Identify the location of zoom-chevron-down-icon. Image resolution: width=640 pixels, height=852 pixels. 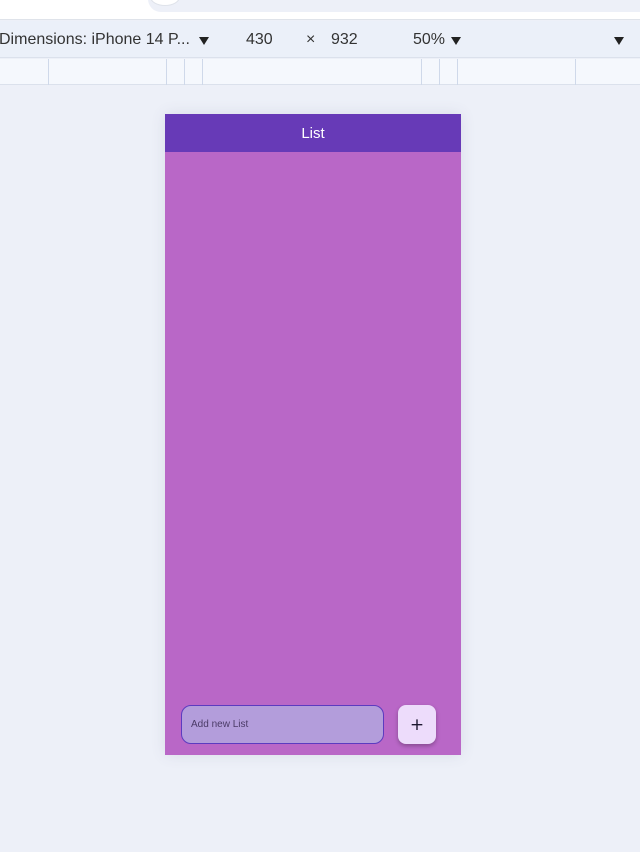
(456, 41).